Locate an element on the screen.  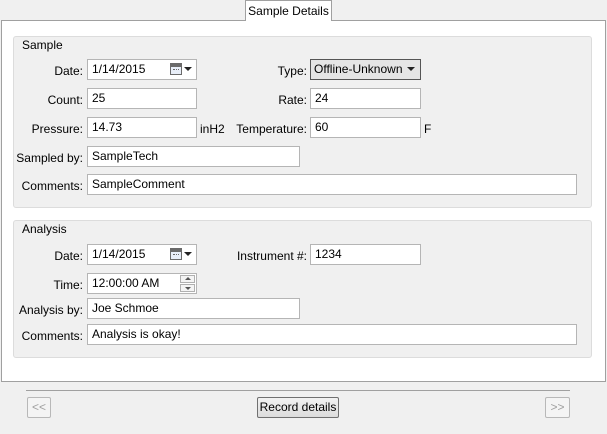
footer-separator is located at coordinates (298, 390).